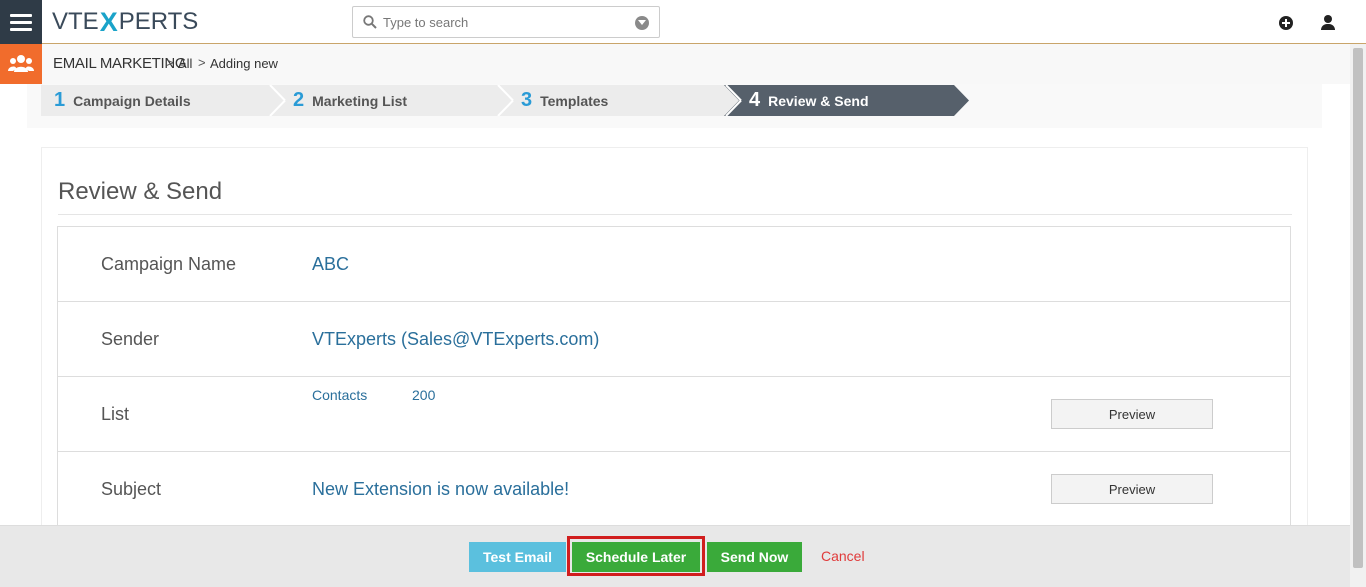  I want to click on page-title: Review & Send, so click(140, 191).